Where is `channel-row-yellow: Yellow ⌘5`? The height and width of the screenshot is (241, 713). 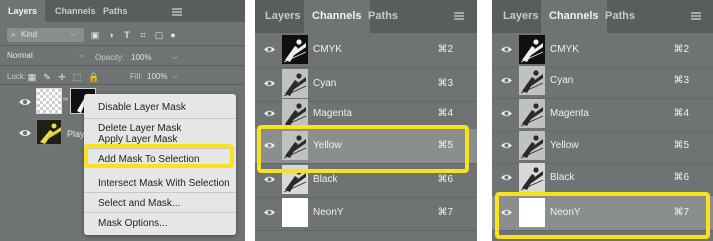
channel-row-yellow: Yellow ⌘5 is located at coordinates (602, 146).